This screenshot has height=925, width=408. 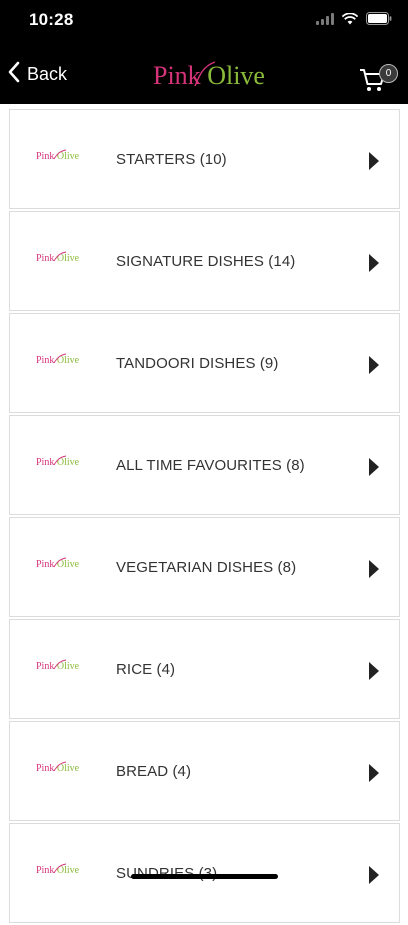 I want to click on category-row-all-time-favourites: Pink Olive ALL TIME FAVOURITES (8), so click(x=204, y=465).